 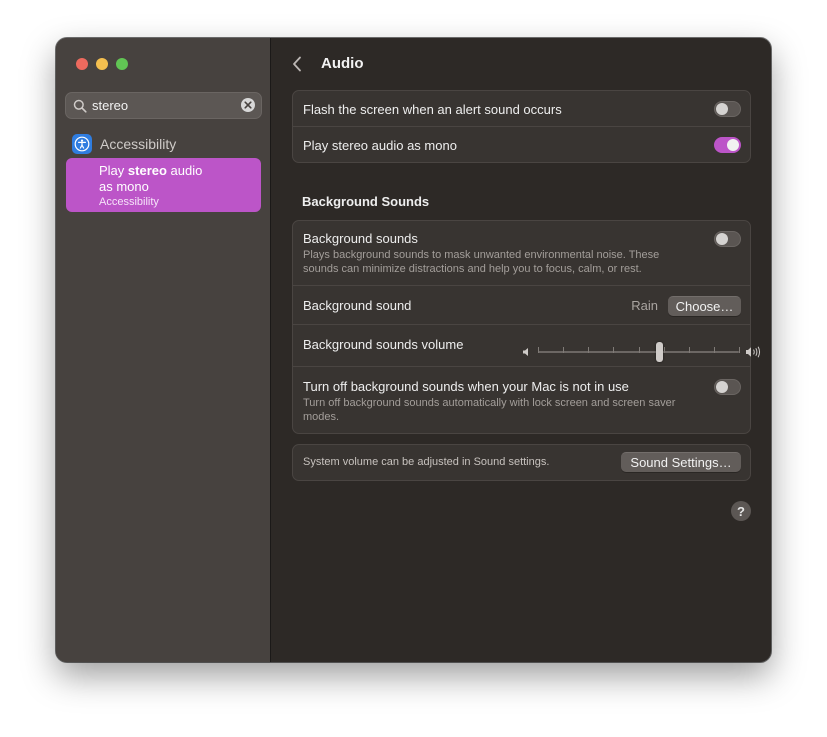 What do you see at coordinates (138, 144) in the screenshot?
I see `sidebar-item-label: Accessibility` at bounding box center [138, 144].